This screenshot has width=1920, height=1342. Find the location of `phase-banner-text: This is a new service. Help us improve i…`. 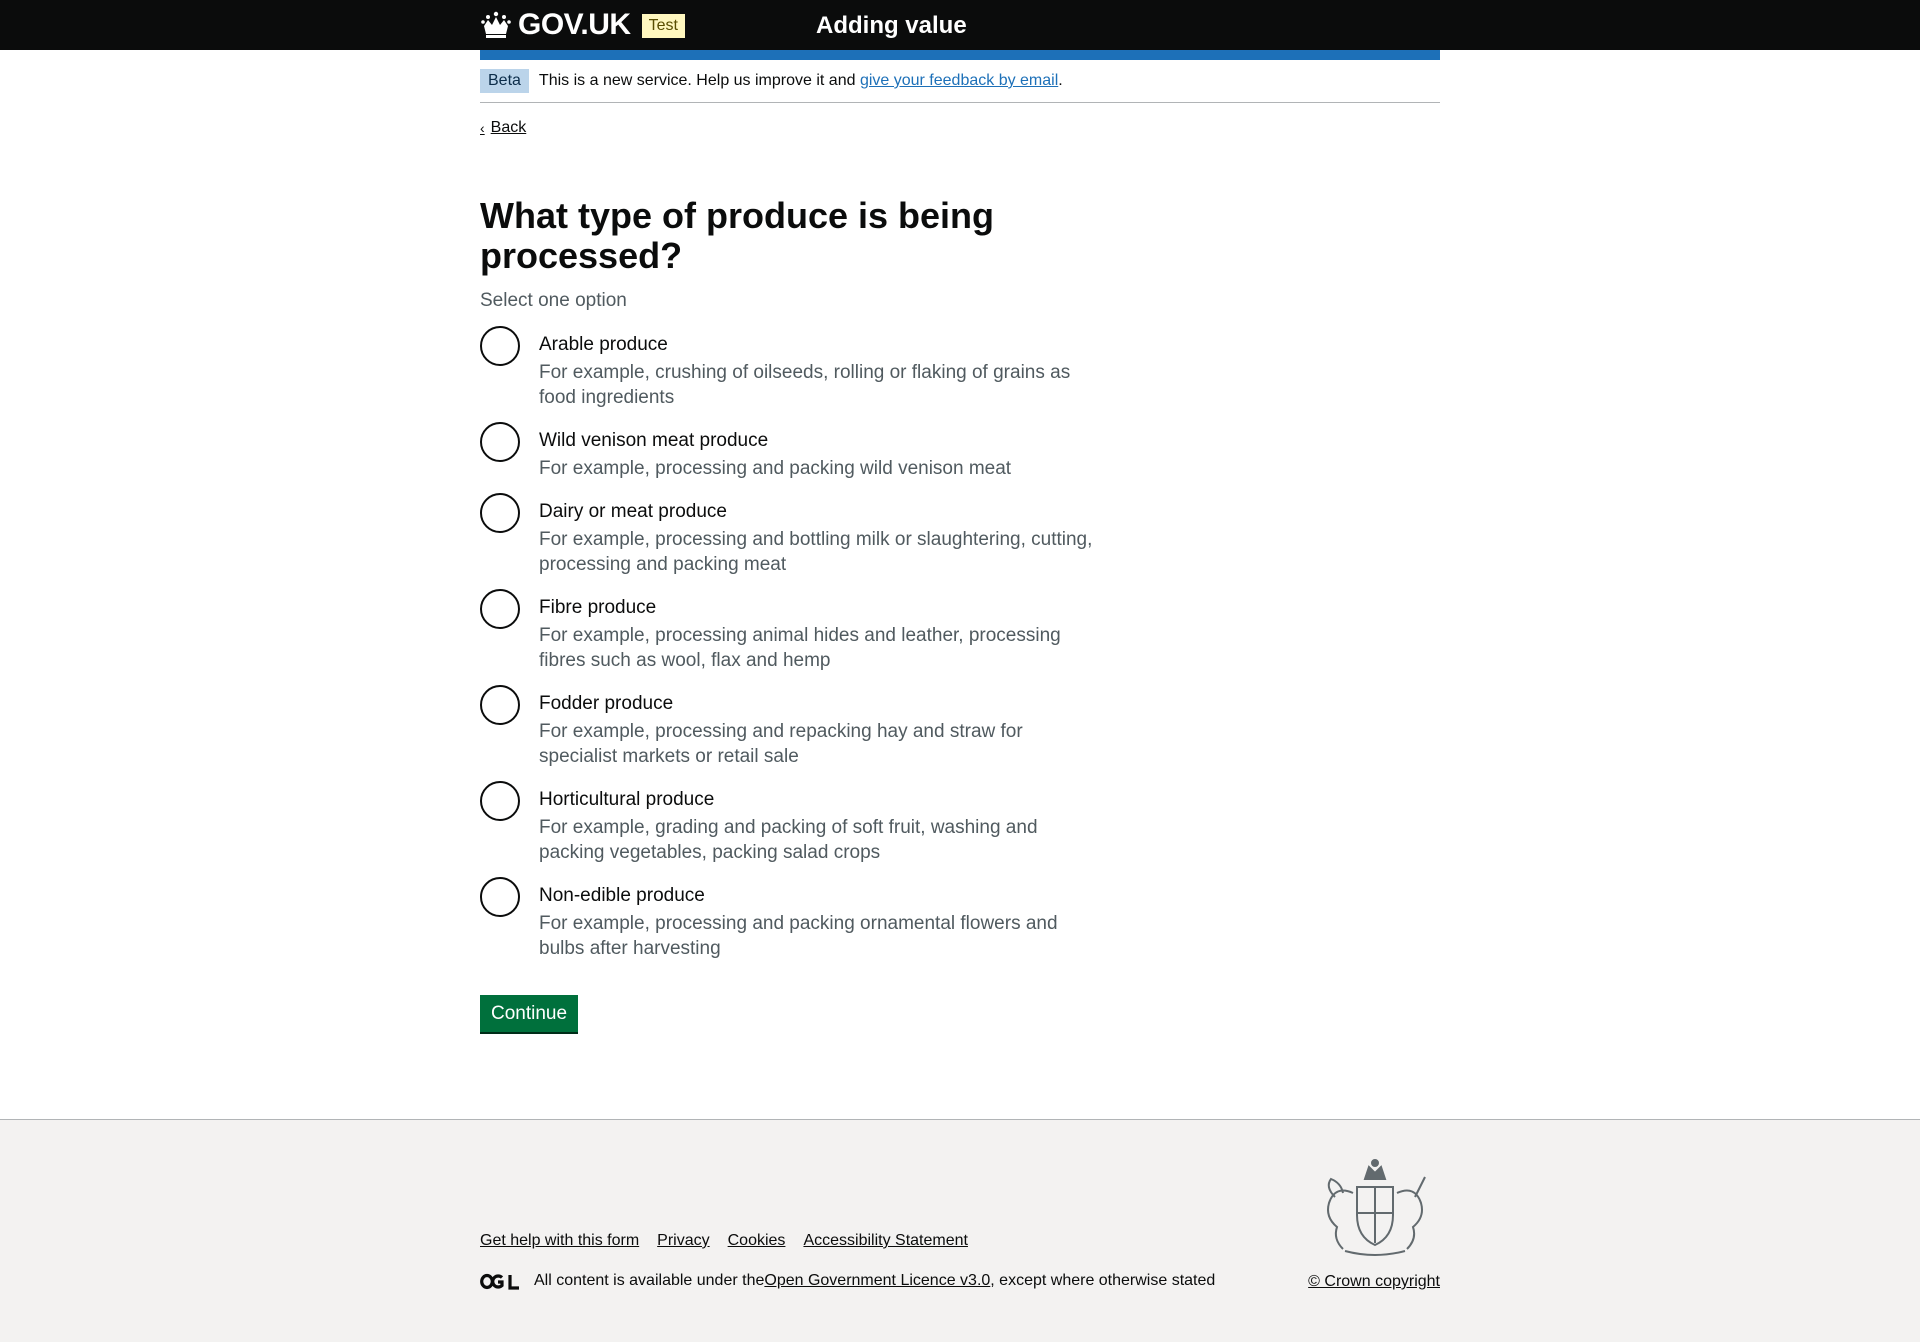

phase-banner-text: This is a new service. Help us improve i… is located at coordinates (801, 81).